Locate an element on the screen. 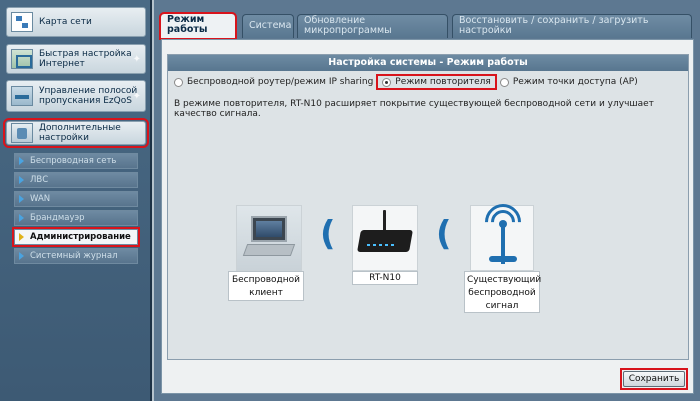 This screenshot has width=700, height=401. sidebar-sub-wan: WAN is located at coordinates (76, 199).